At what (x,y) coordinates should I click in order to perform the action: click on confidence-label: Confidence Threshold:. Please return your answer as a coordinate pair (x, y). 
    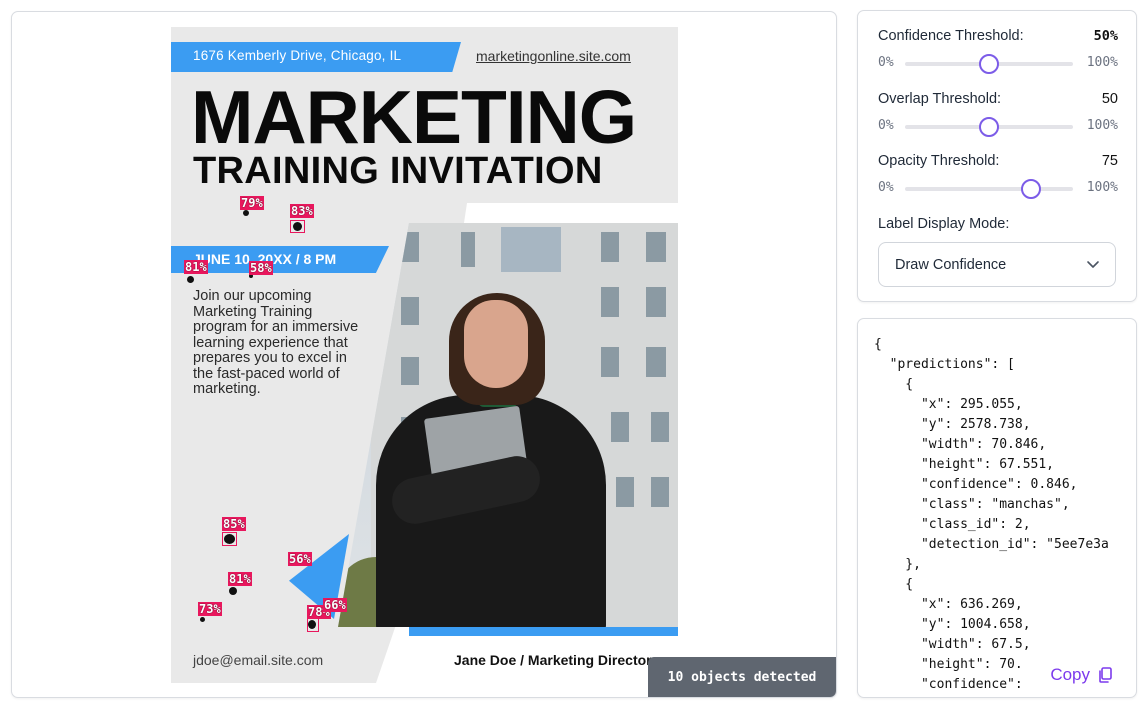
    Looking at the image, I should click on (951, 36).